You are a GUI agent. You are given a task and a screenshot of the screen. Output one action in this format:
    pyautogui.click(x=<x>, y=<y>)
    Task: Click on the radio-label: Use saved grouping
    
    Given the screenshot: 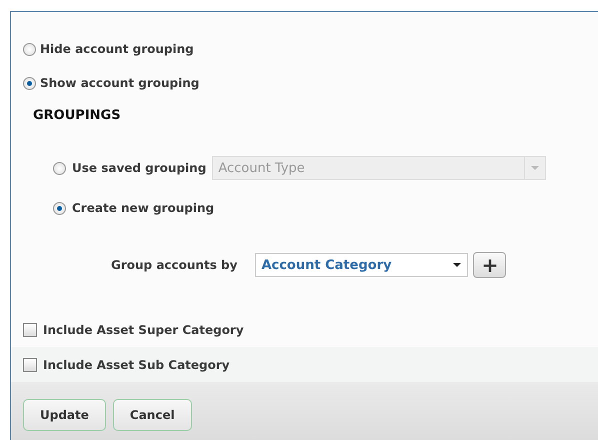 What is the action you would take?
    pyautogui.click(x=139, y=168)
    